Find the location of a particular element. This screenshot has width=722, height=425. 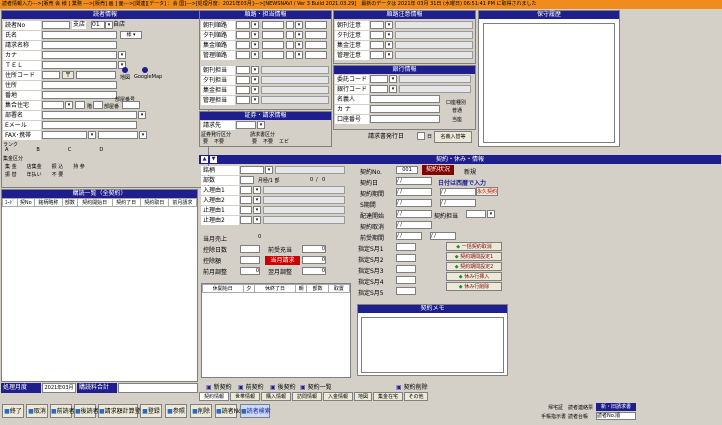

footer-button-1: ■取消 is located at coordinates (37, 411).